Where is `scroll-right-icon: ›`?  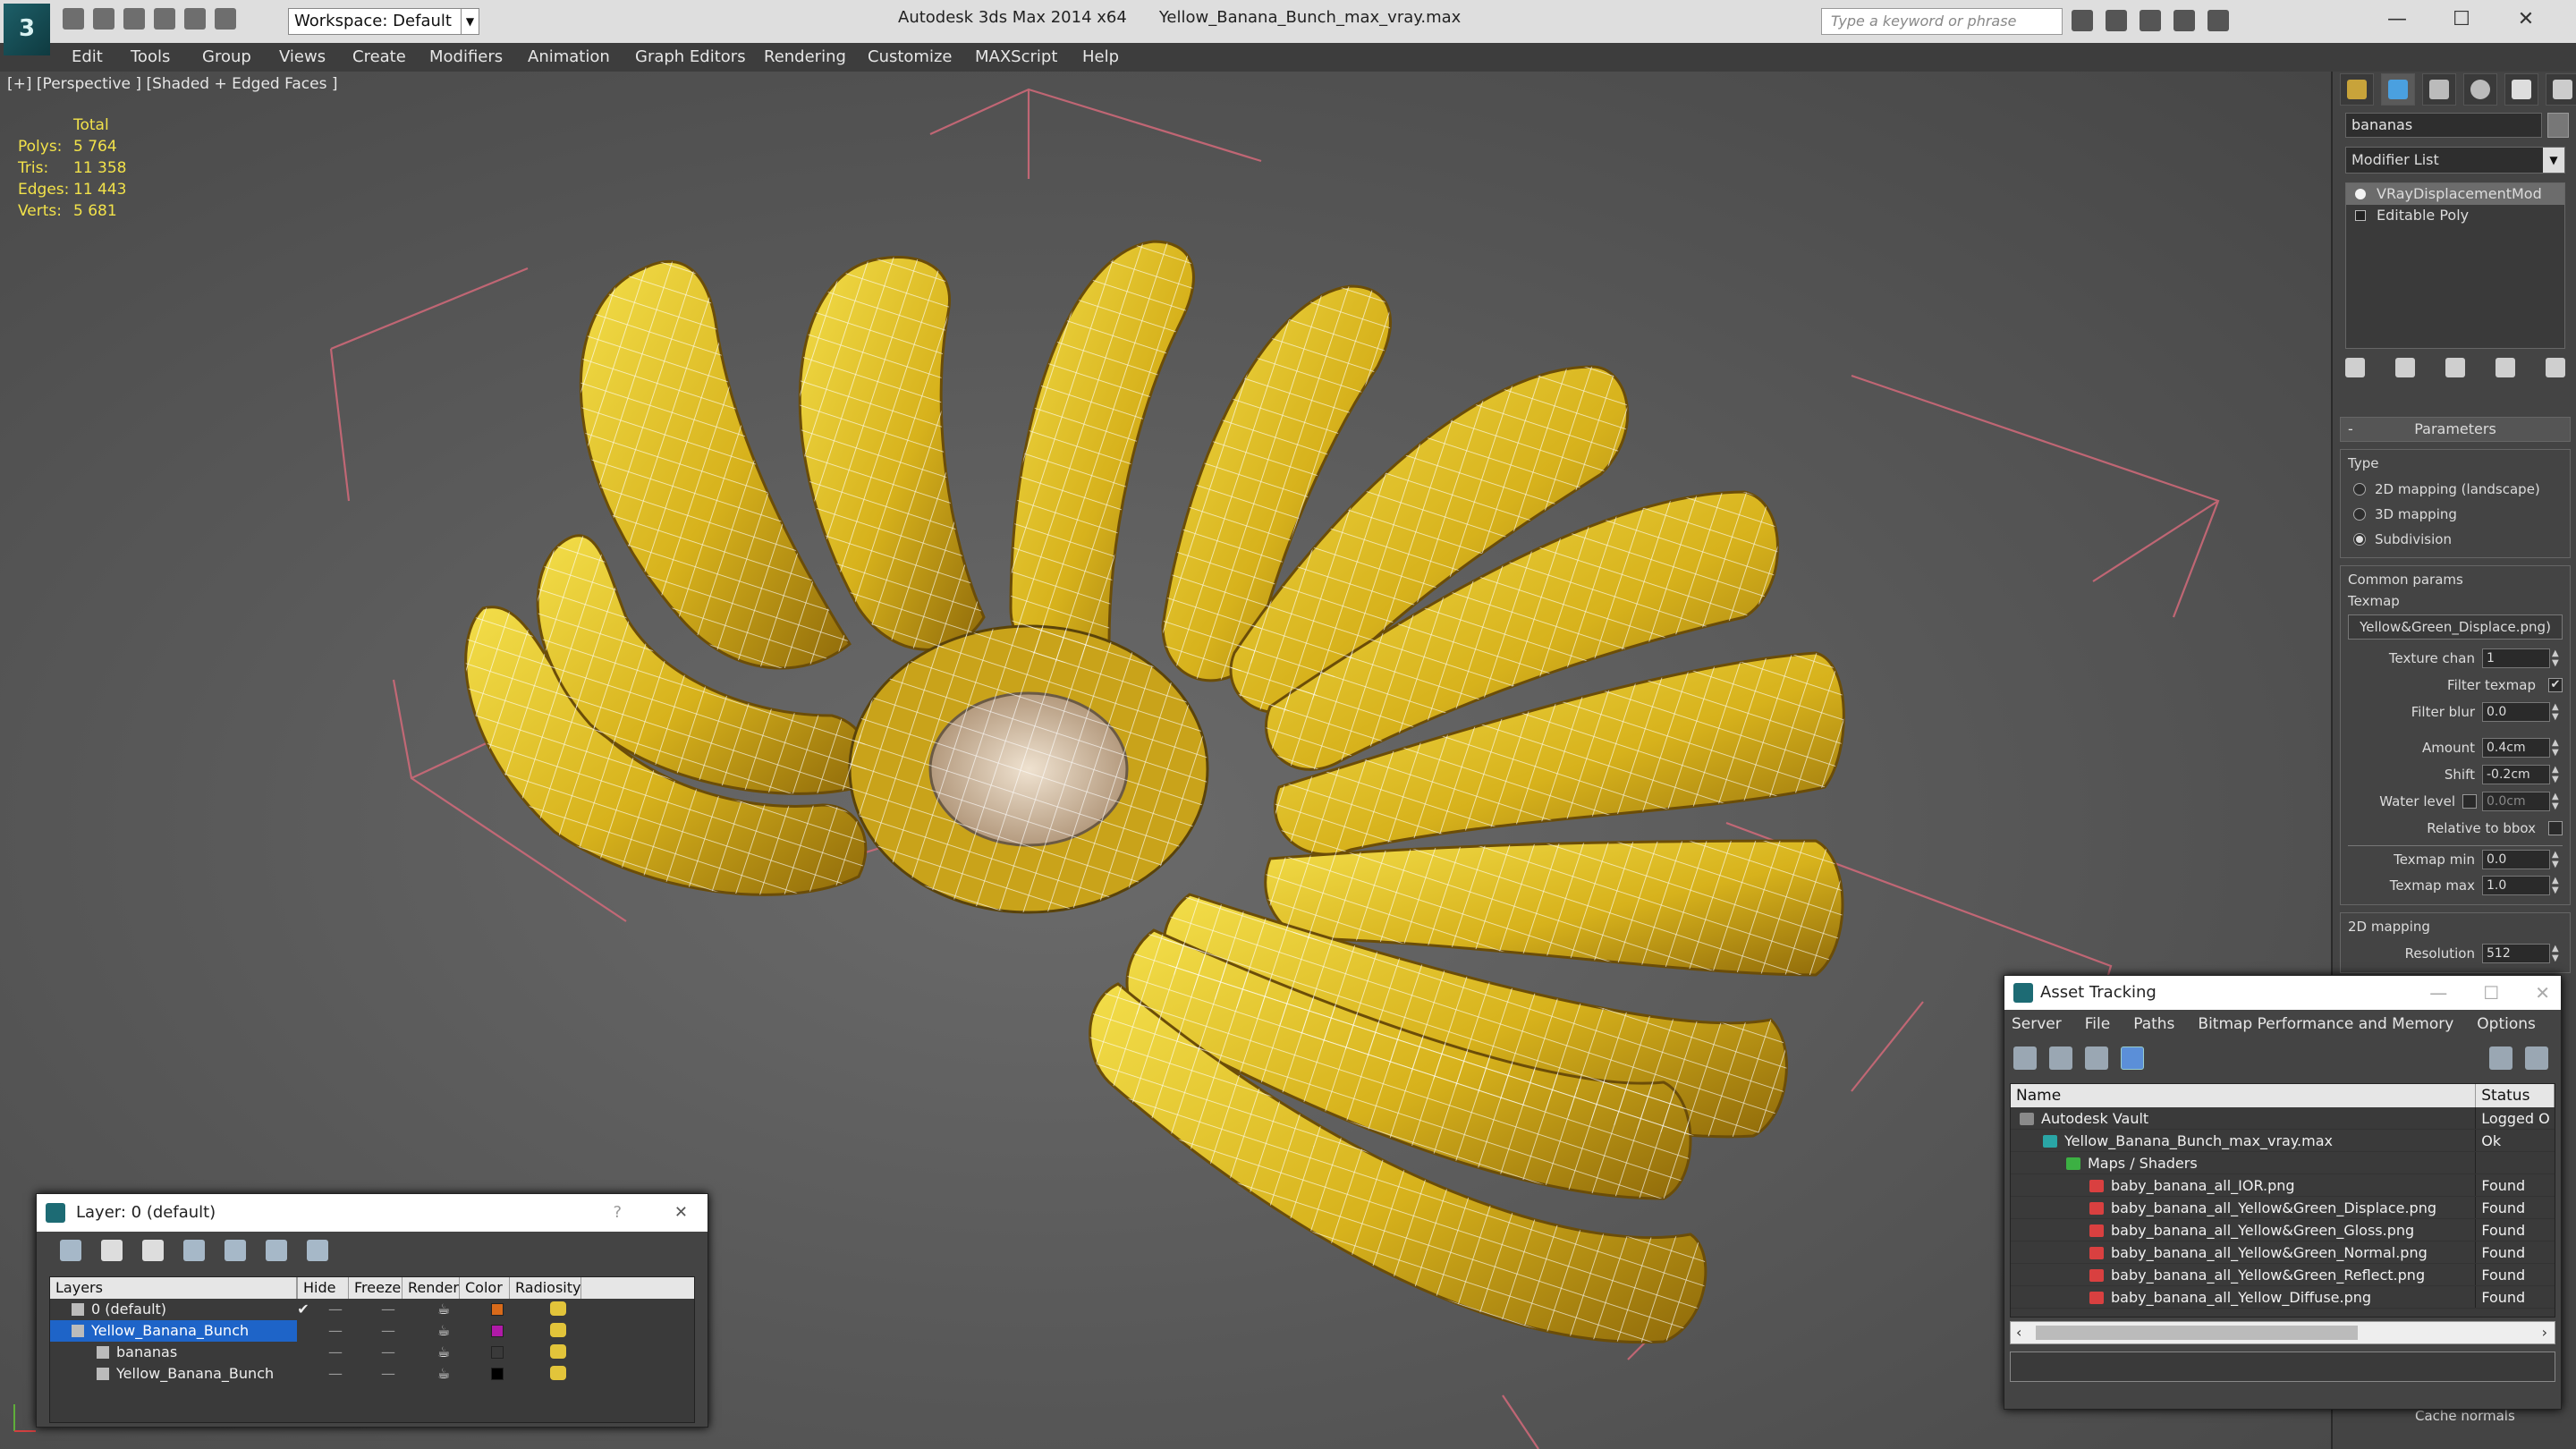
scroll-right-icon: › is located at coordinates (2544, 1332).